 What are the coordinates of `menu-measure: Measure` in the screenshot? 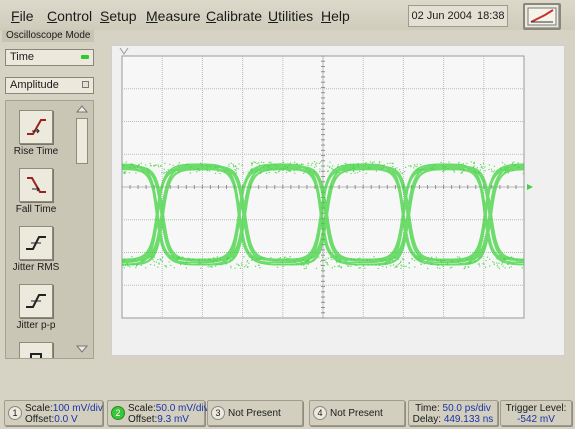 It's located at (173, 16).